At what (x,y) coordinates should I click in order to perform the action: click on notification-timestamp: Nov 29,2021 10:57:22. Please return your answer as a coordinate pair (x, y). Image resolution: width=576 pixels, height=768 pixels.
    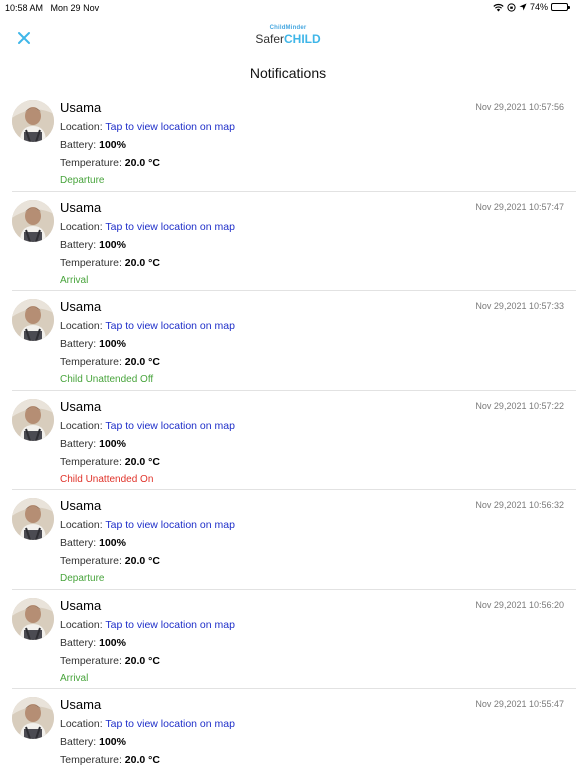
    Looking at the image, I should click on (519, 405).